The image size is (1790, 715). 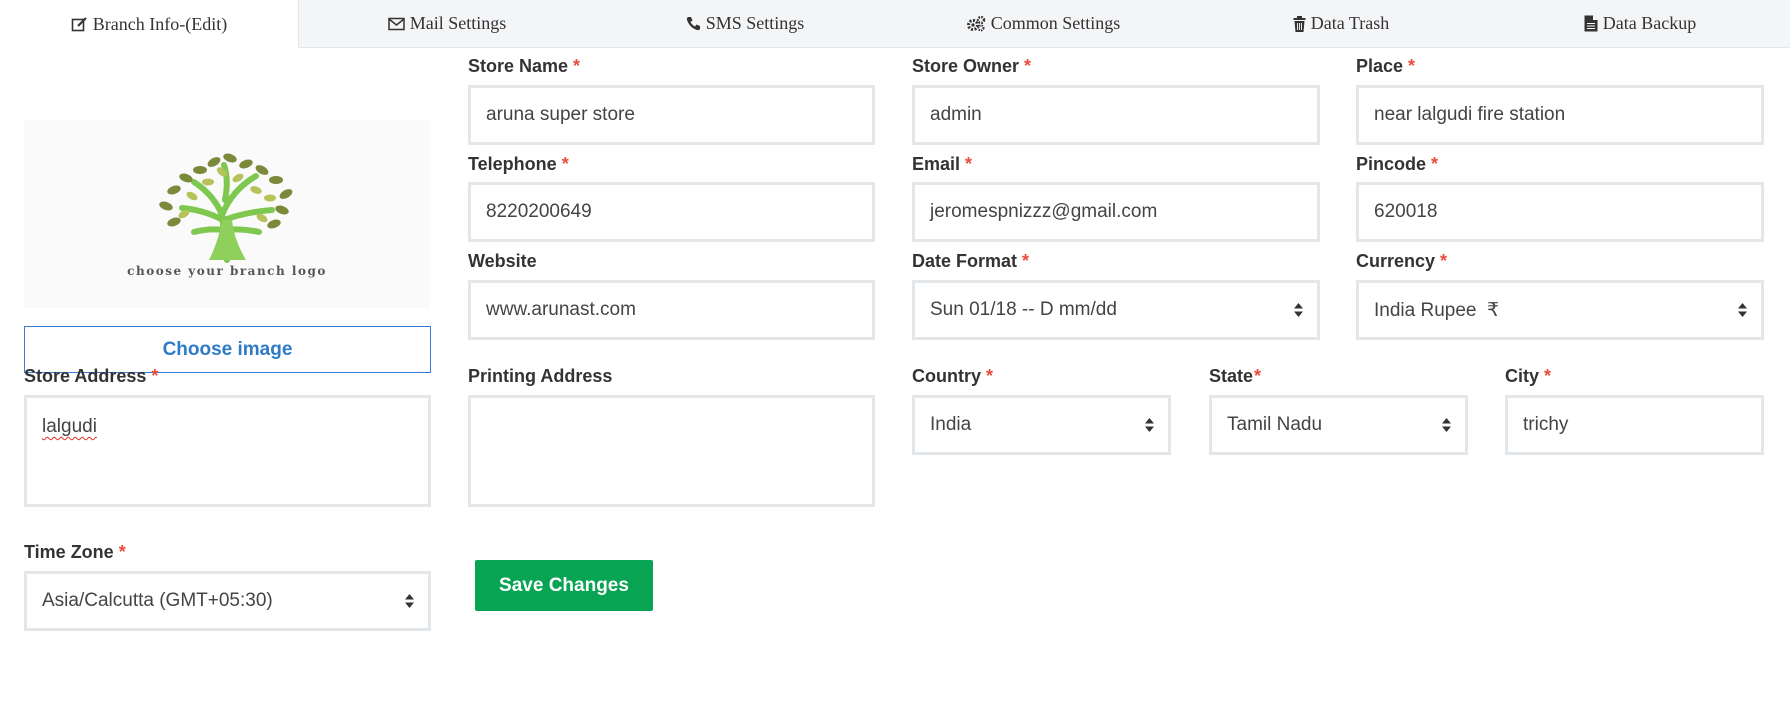 I want to click on store-address-textarea: lalgudi, so click(x=227, y=451).